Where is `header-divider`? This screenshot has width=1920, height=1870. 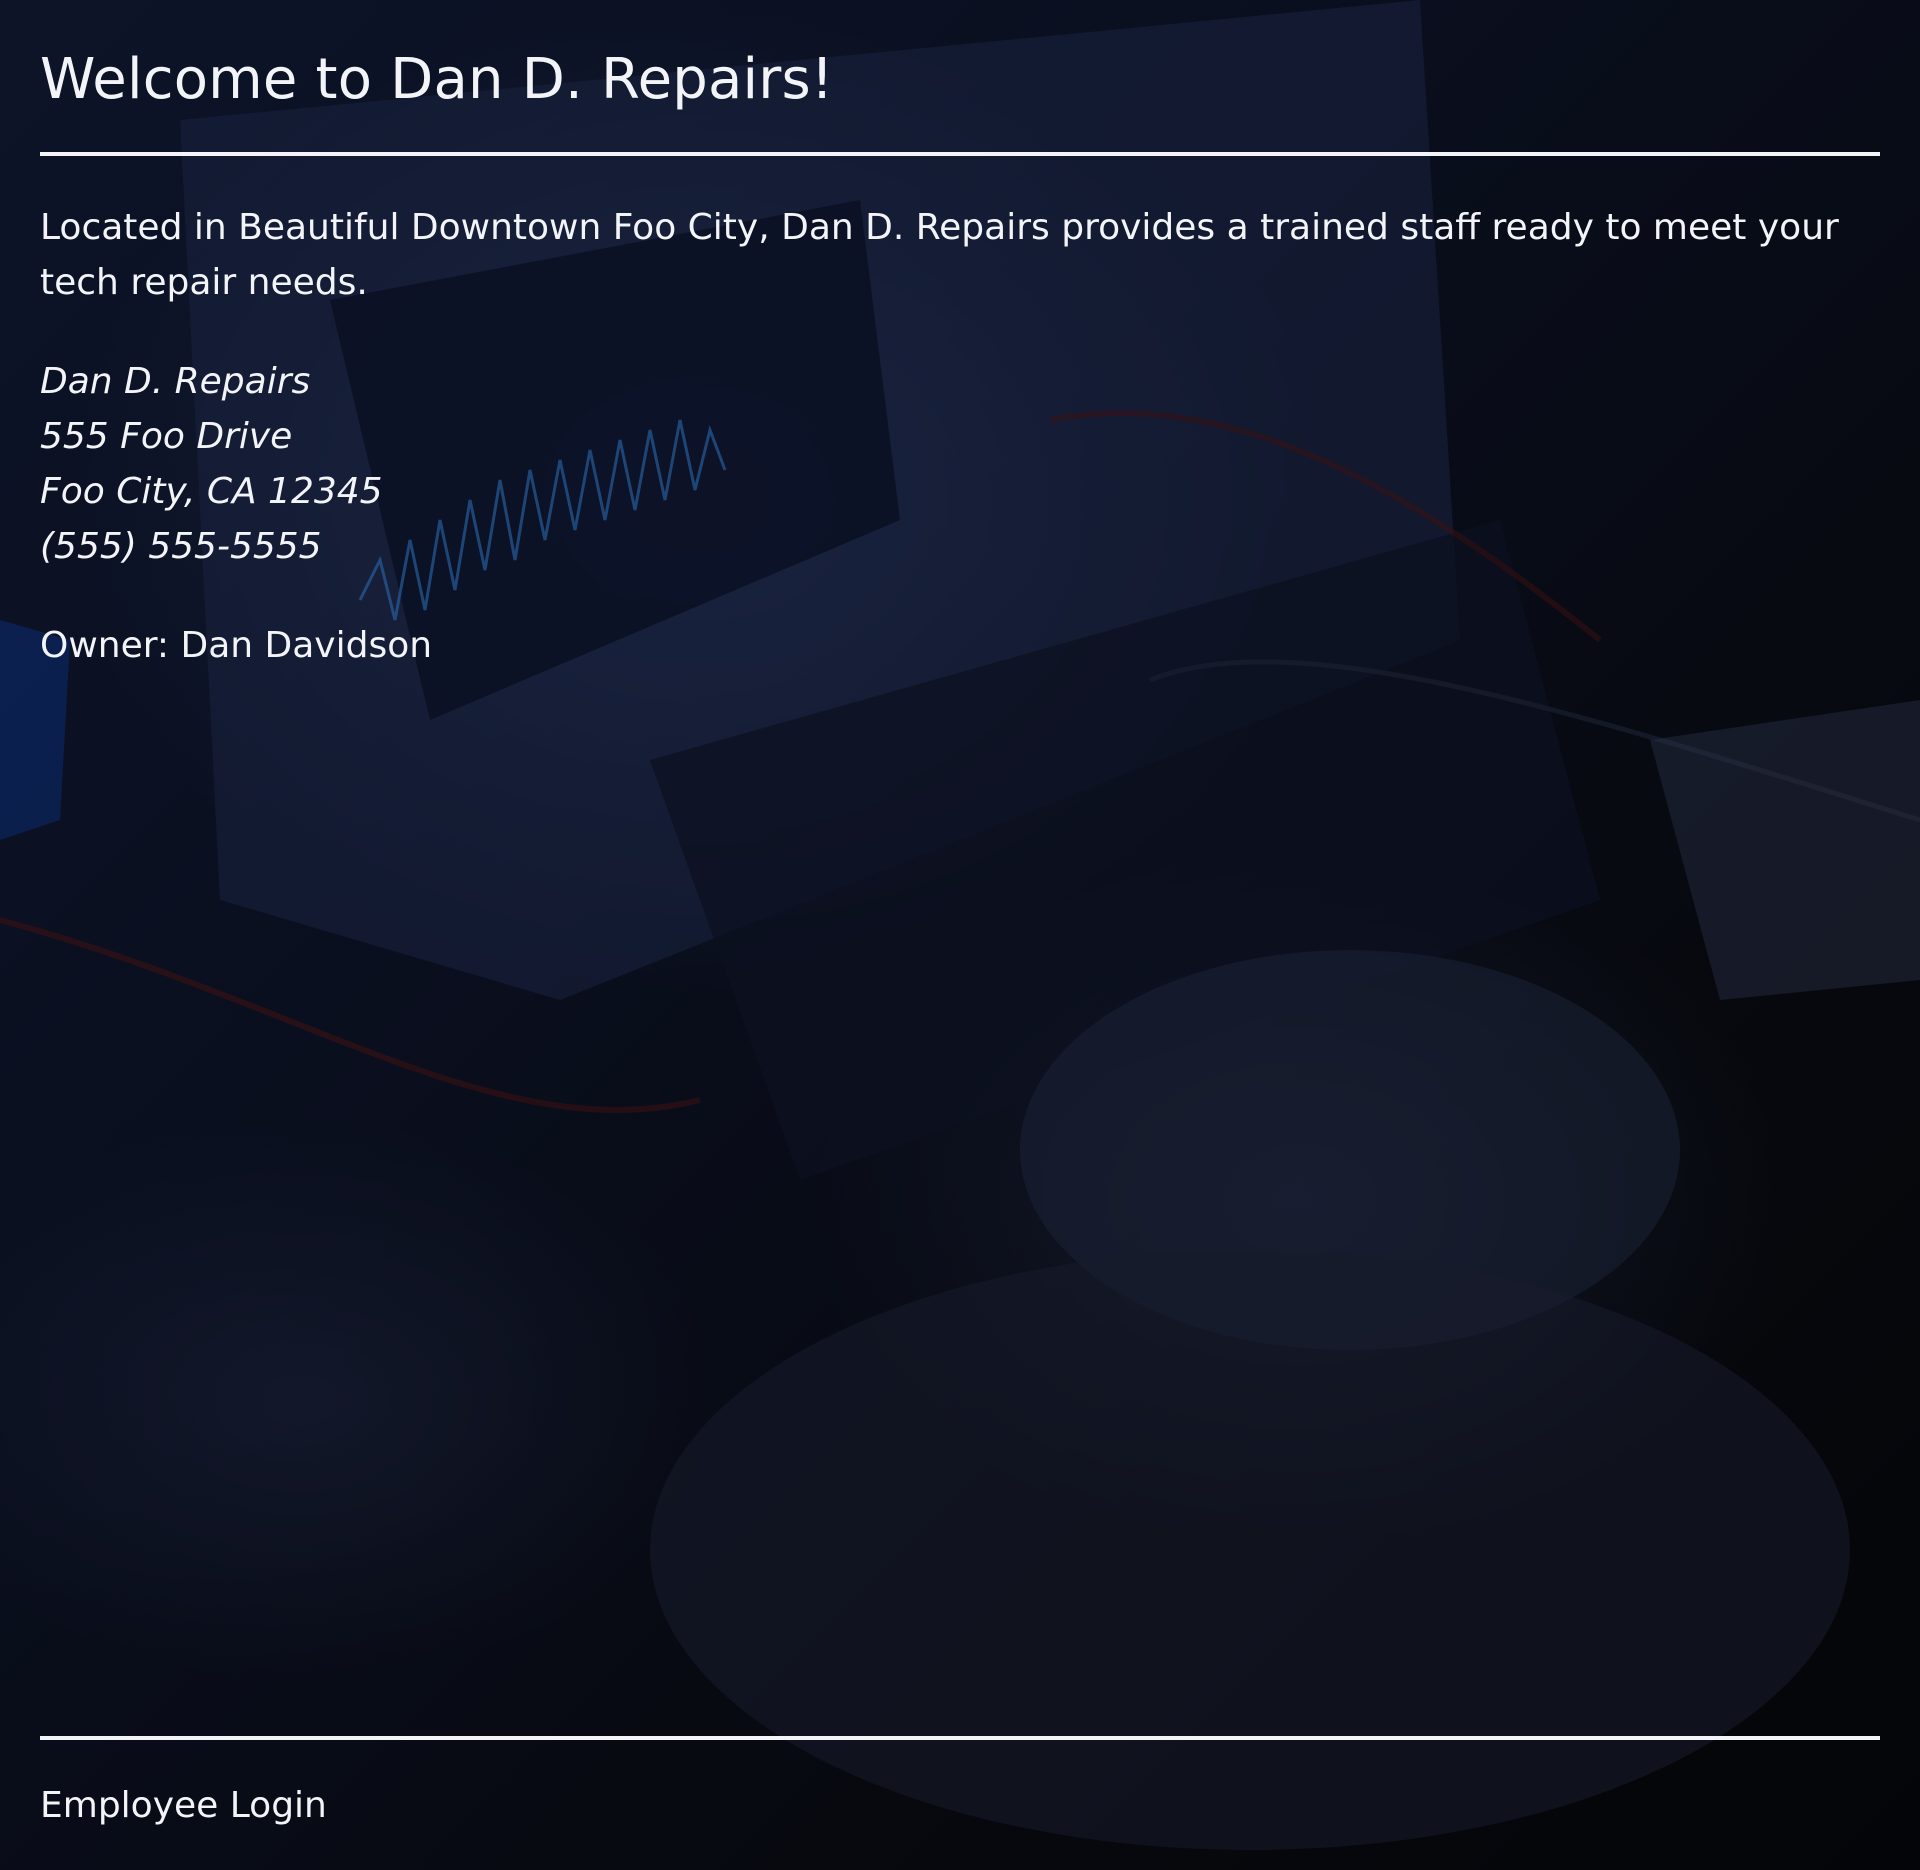
header-divider is located at coordinates (960, 154).